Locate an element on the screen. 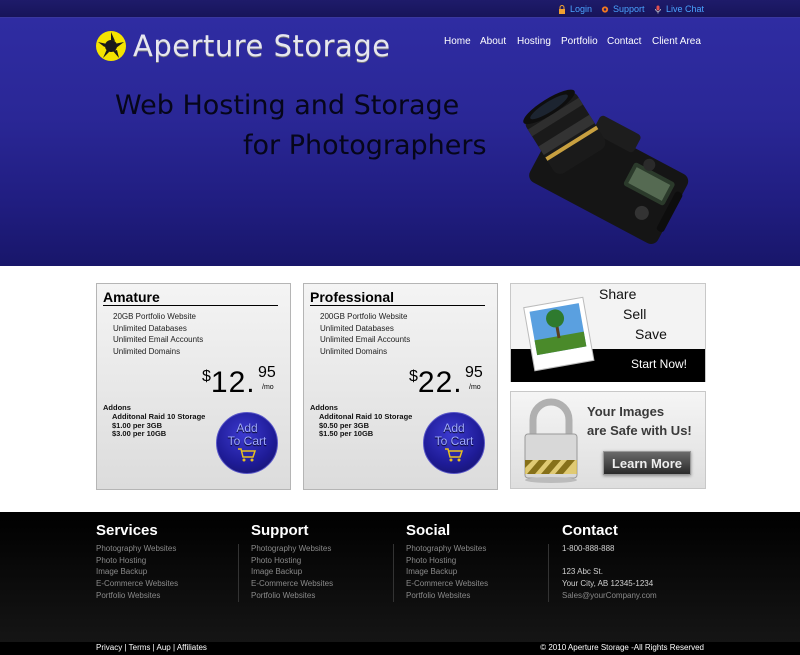 This screenshot has height=655, width=800. contact-email: Sales@yourCompany.com is located at coordinates (609, 596).